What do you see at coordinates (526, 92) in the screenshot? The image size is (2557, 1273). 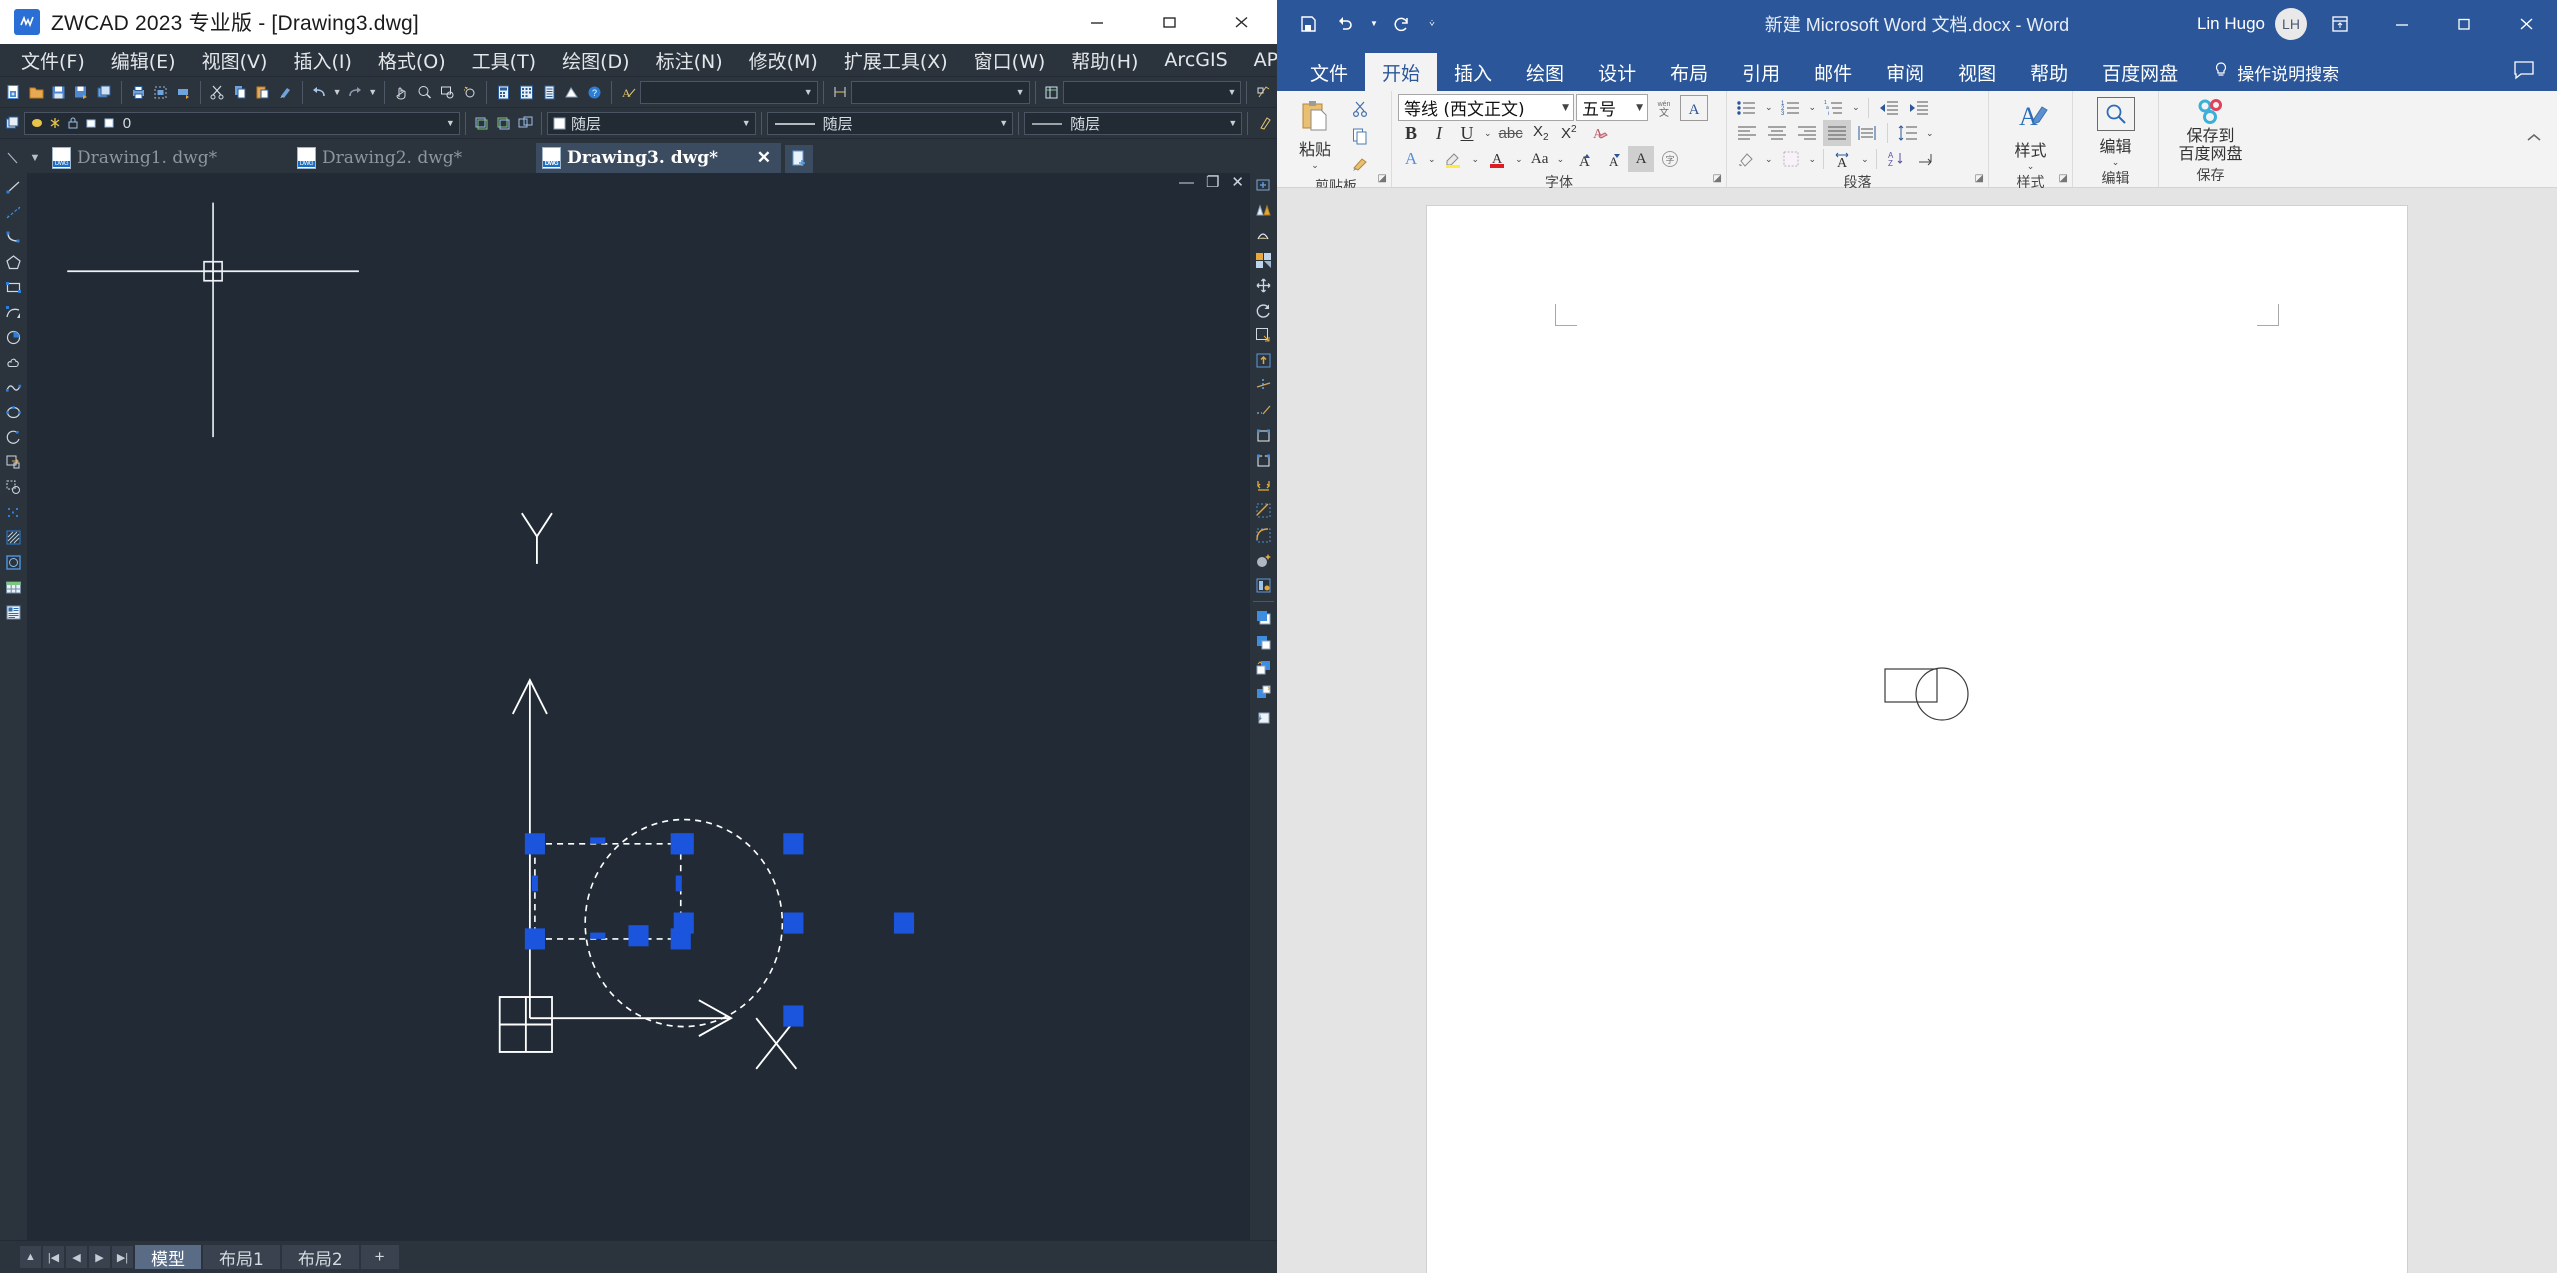 I see `design-center-icon` at bounding box center [526, 92].